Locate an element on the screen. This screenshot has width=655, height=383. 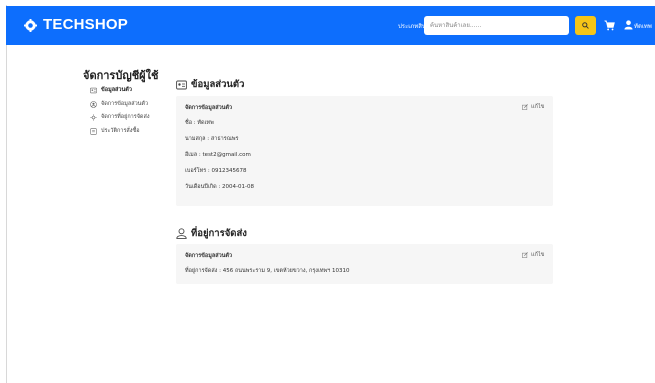
sidebar-item-manage-info: จัดการข้อมูลส่วนตัว is located at coordinates (119, 104).